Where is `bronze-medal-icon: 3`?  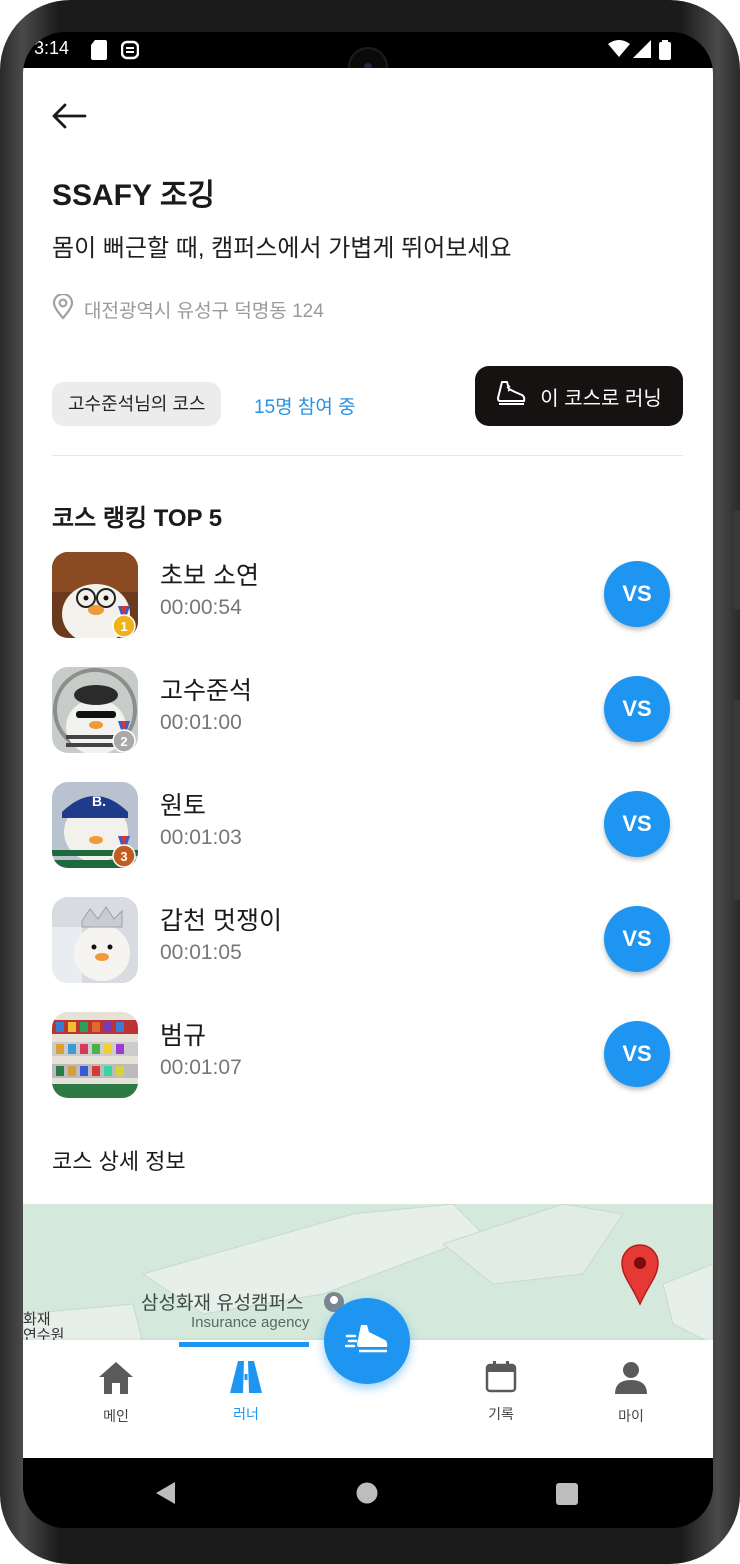 bronze-medal-icon: 3 is located at coordinates (124, 852).